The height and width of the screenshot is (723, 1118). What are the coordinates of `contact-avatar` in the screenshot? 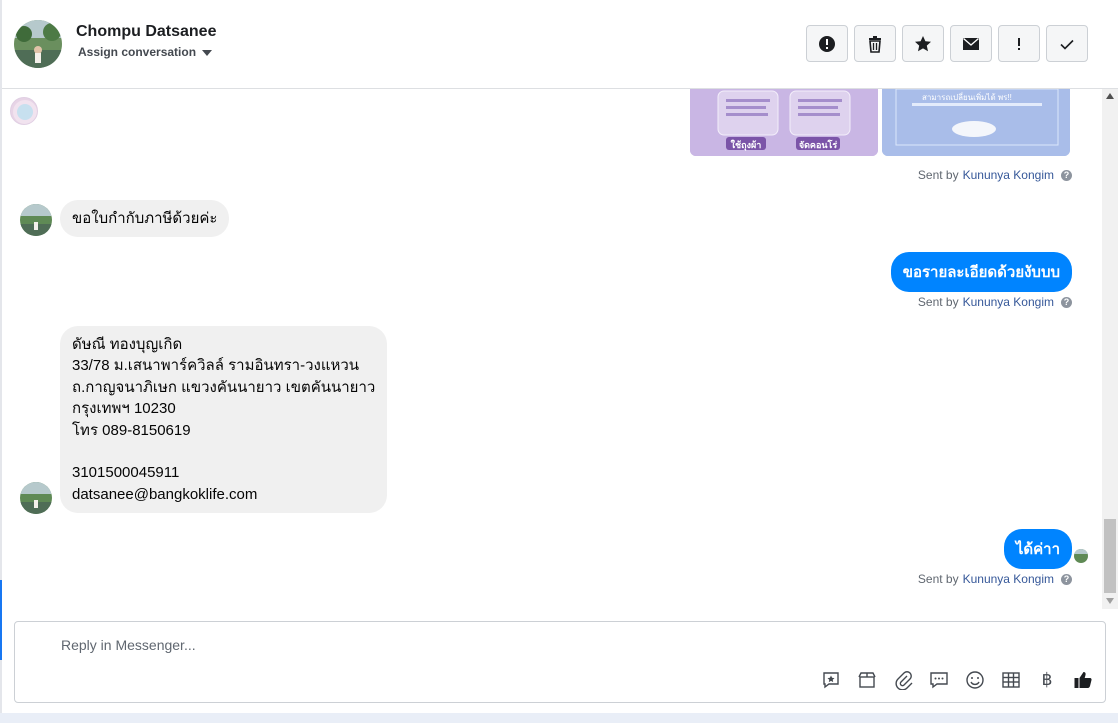 It's located at (38, 44).